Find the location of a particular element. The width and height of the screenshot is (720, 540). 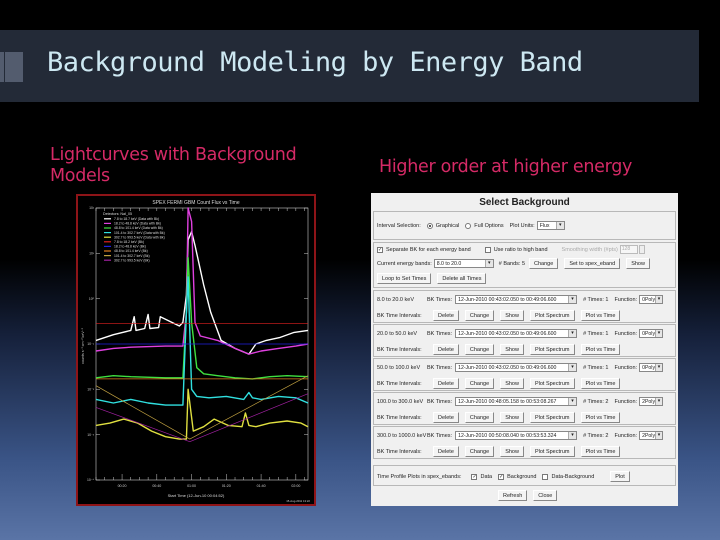

current-bands-select: 8.0 to 20.0 ▾ is located at coordinates (463, 263).